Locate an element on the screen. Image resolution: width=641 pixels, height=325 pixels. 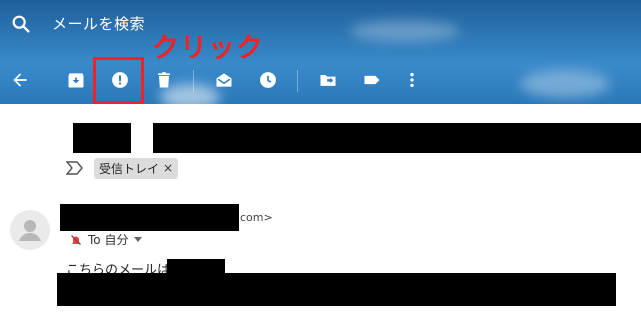
mark-unread-button is located at coordinates (224, 80).